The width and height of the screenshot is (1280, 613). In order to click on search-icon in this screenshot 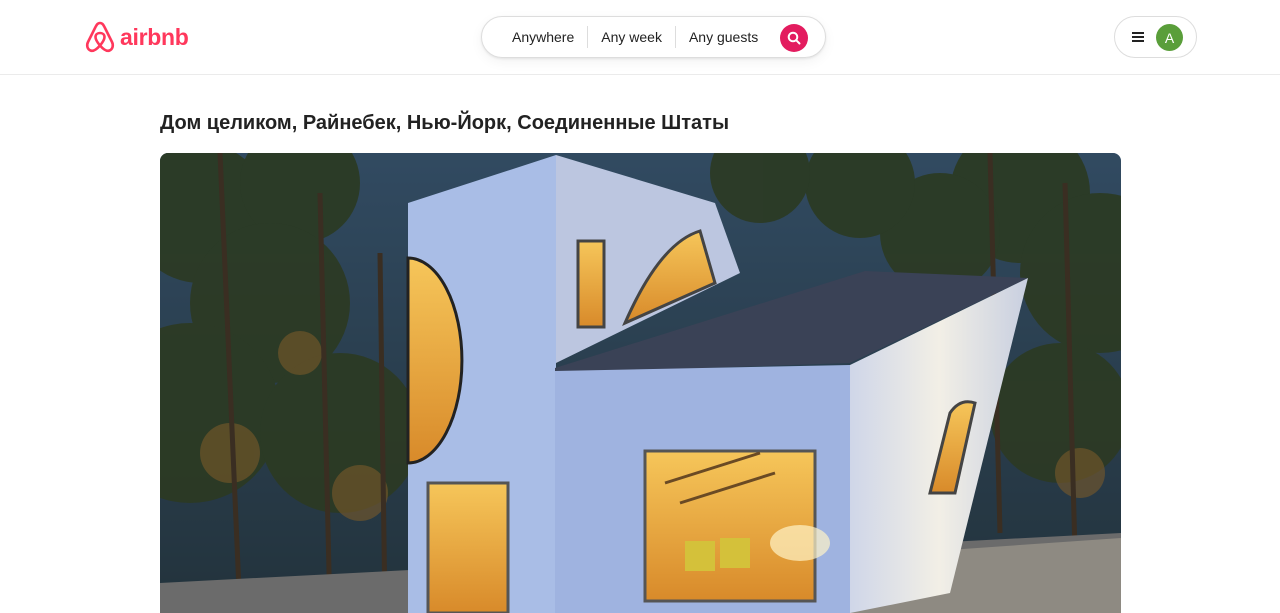, I will do `click(794, 38)`.